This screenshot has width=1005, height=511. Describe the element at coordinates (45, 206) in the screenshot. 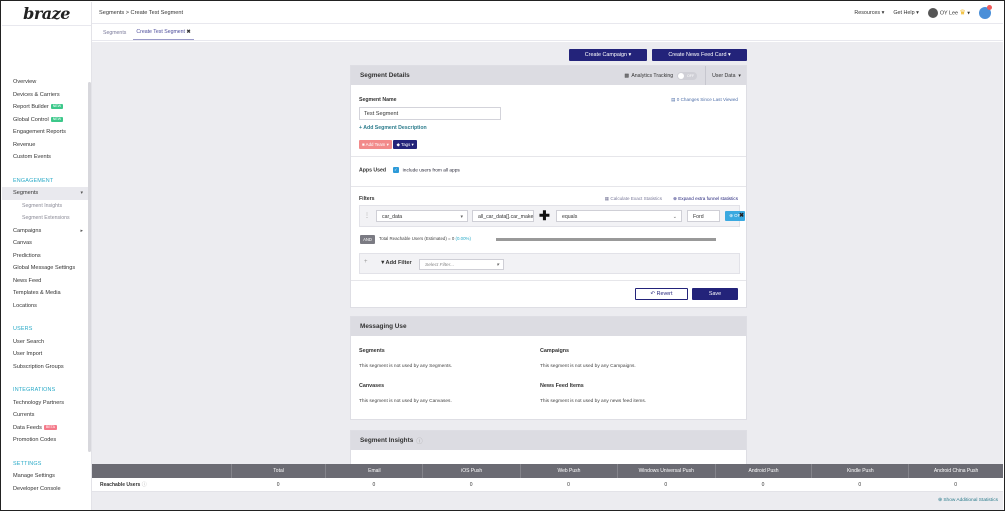

I see `sidebar-item-segment-insights: Segment Insights` at that location.